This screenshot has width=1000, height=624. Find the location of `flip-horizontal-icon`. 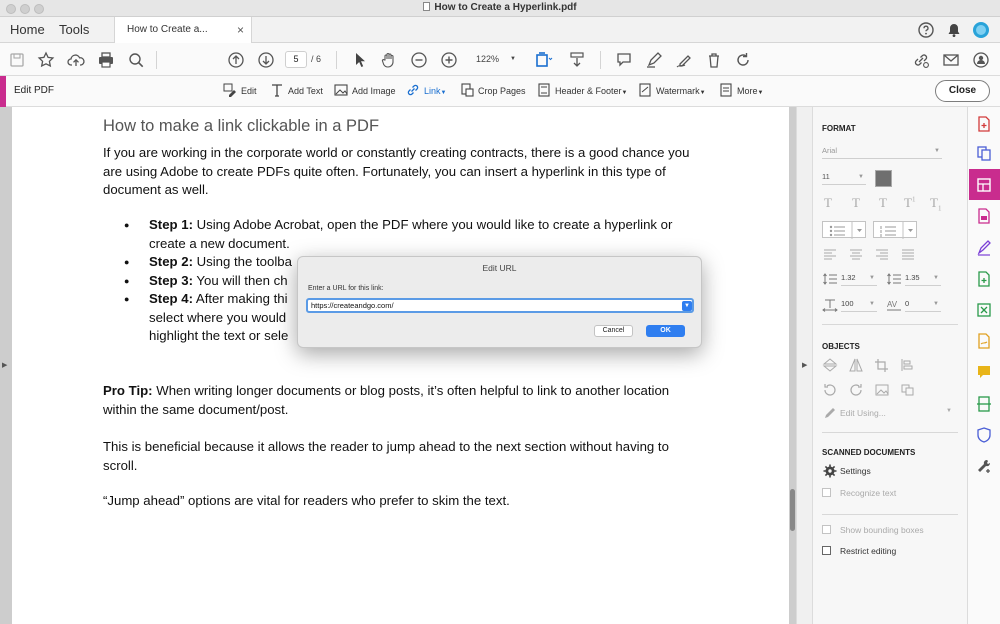

flip-horizontal-icon is located at coordinates (856, 365).